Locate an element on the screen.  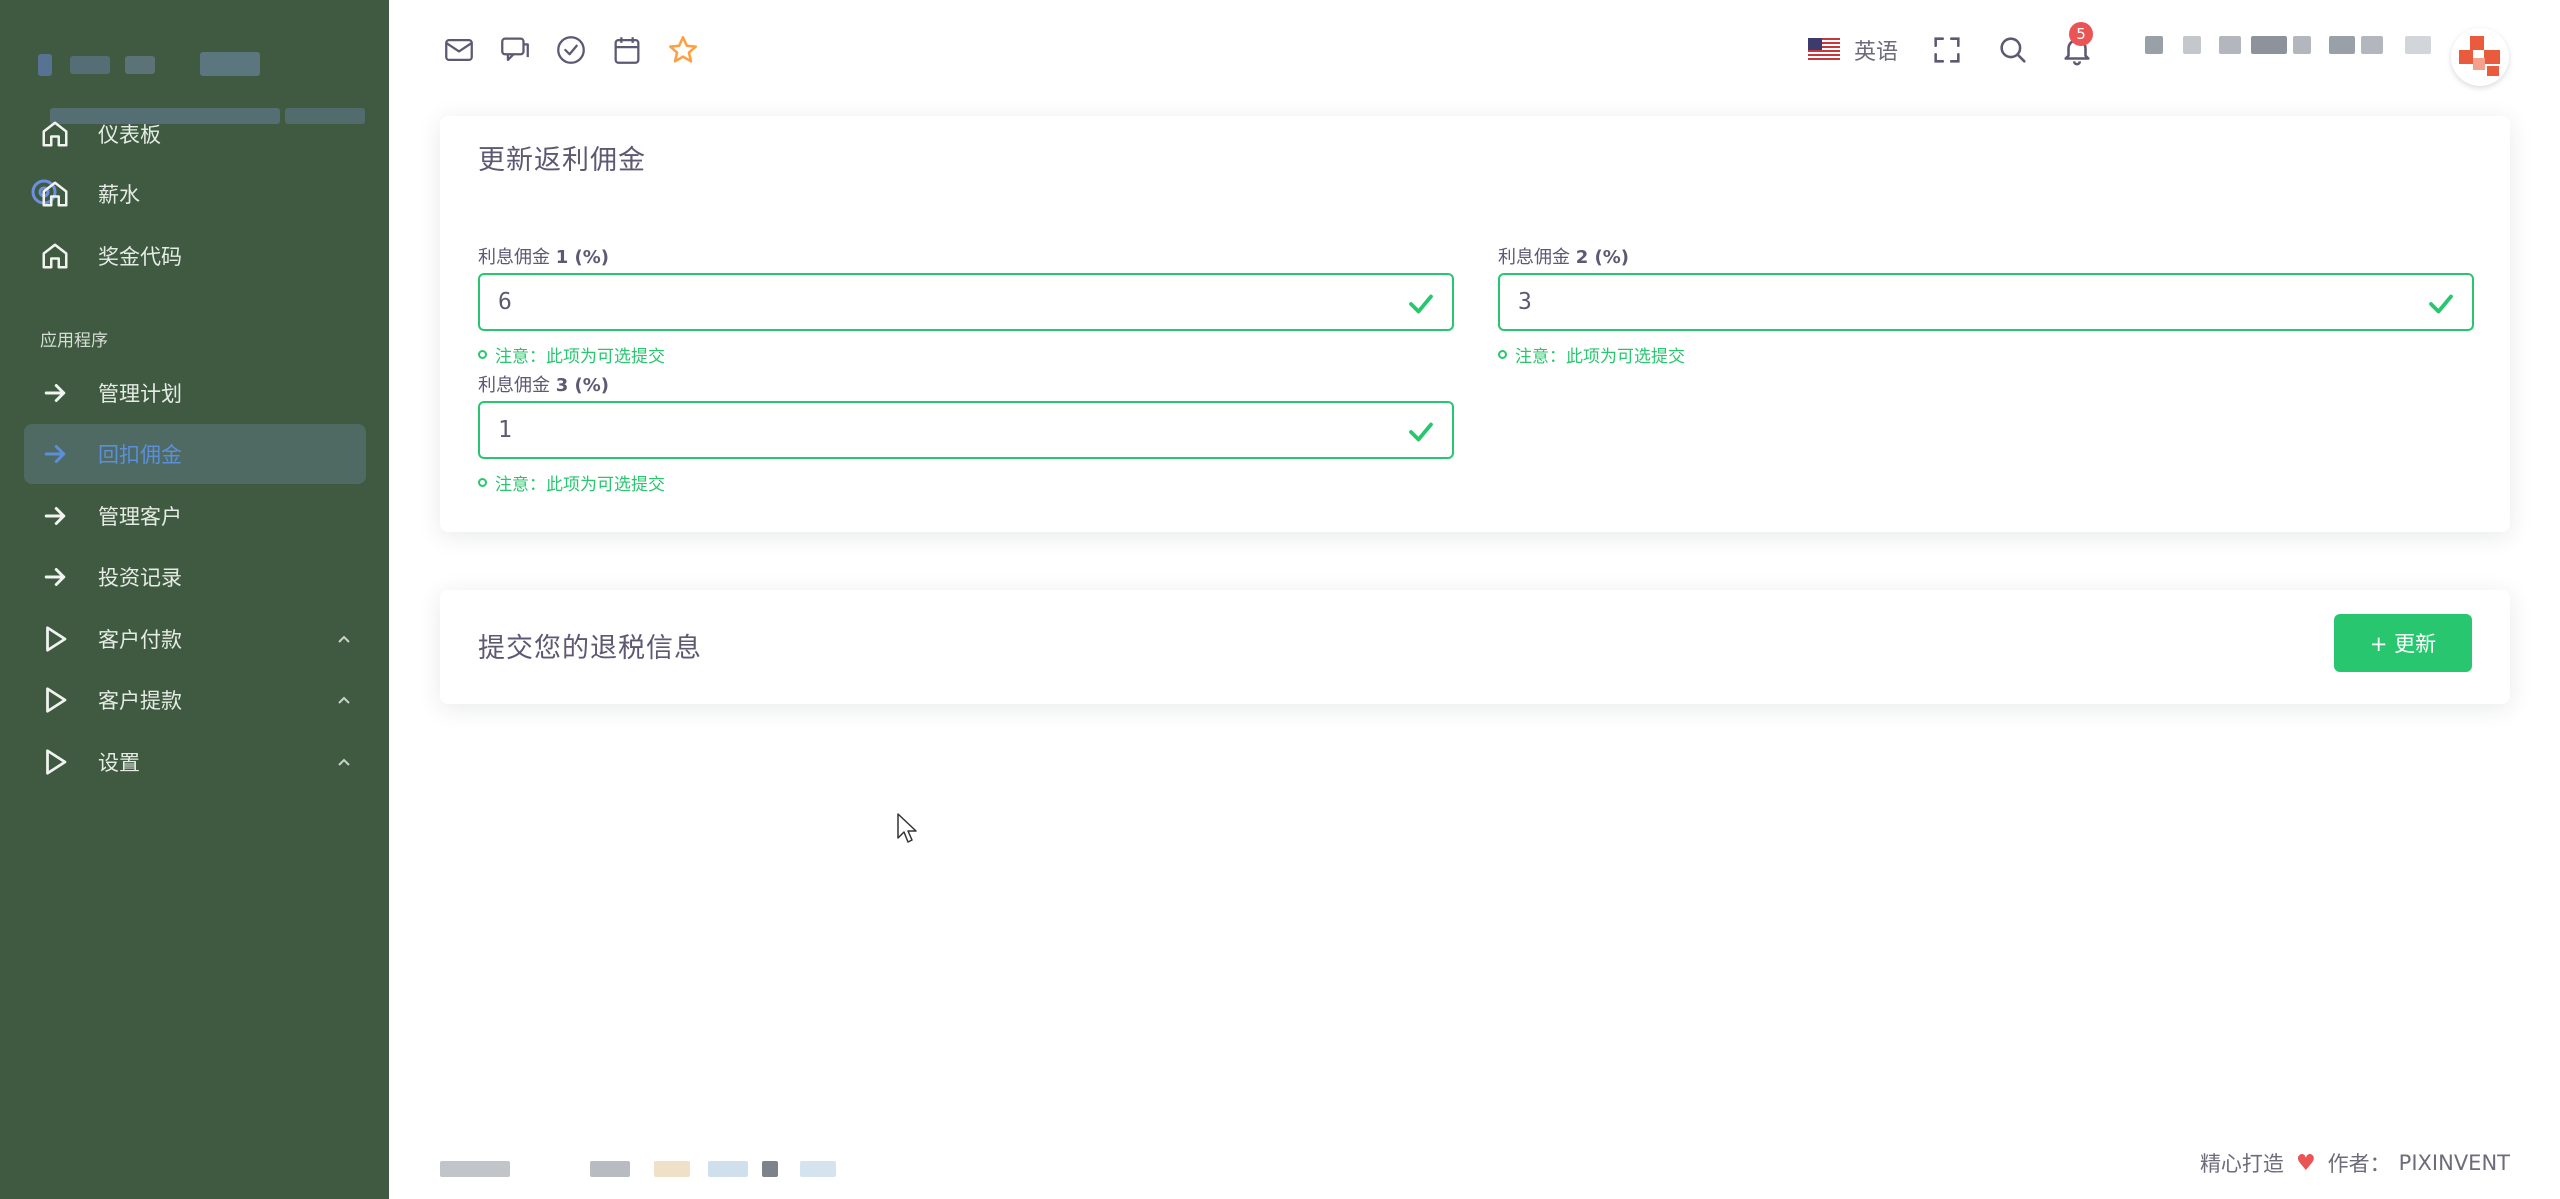
commission-3-field is located at coordinates (966, 430).